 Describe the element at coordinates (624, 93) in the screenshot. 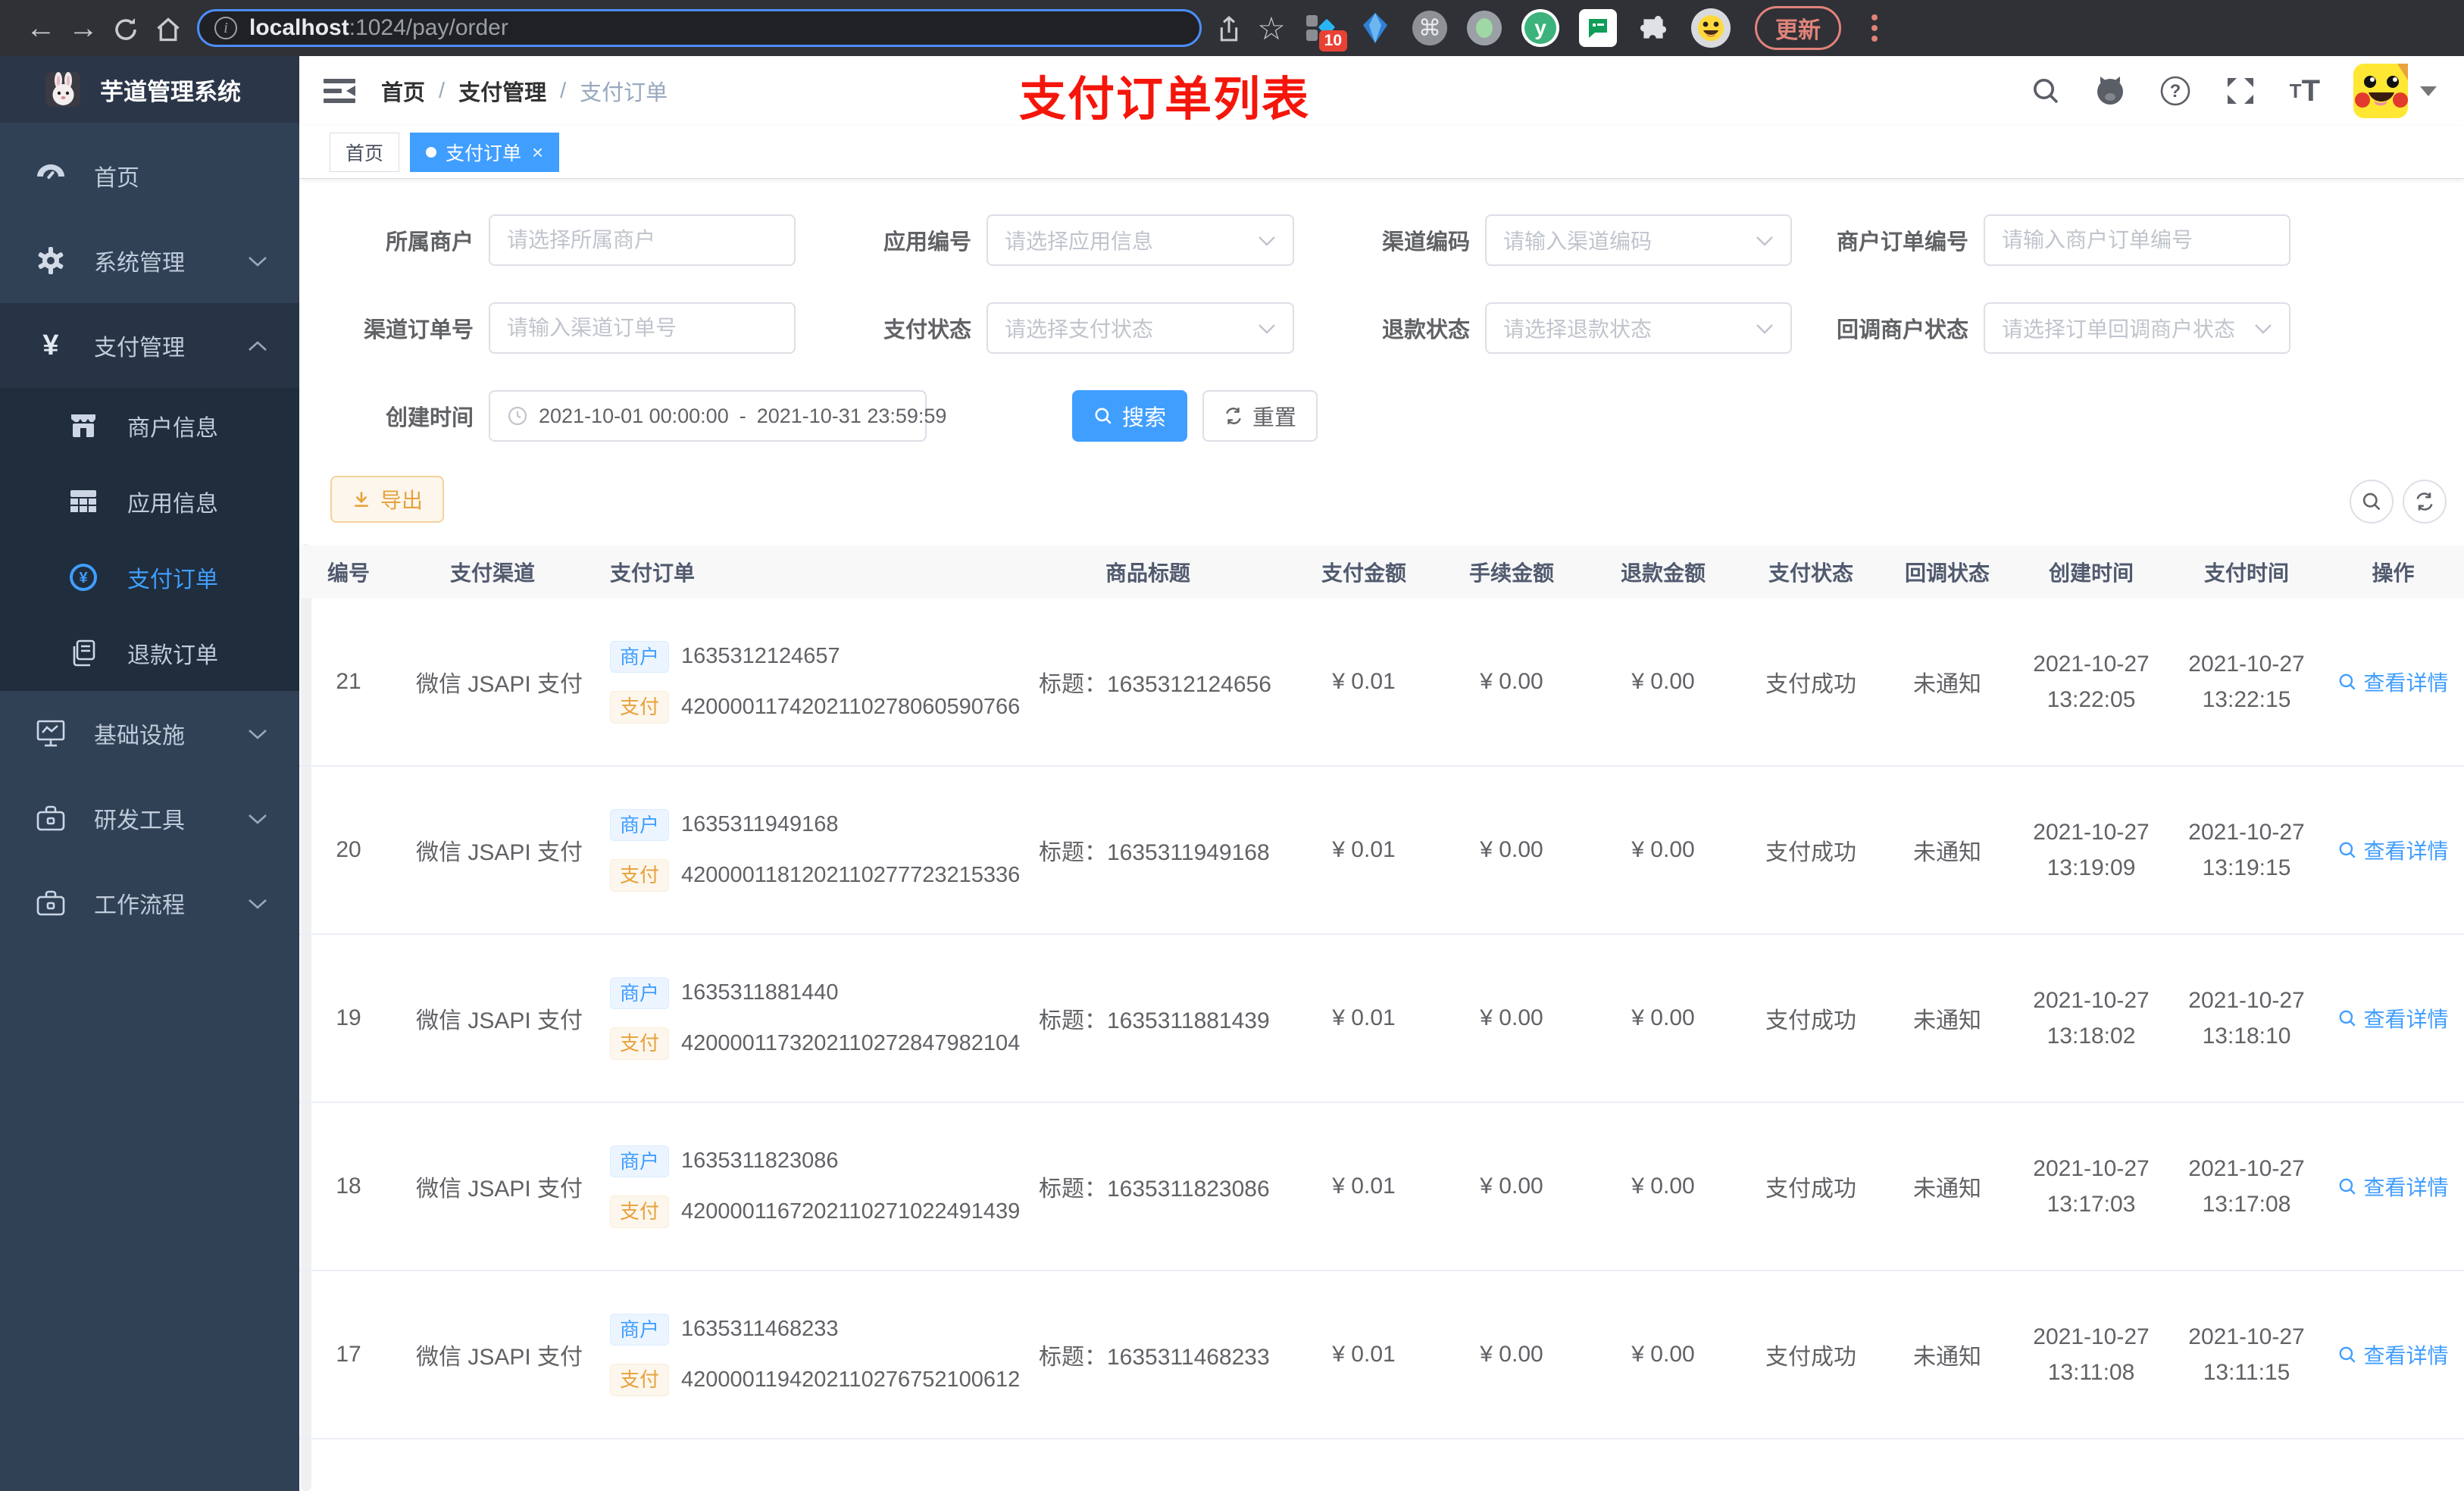

I see `breadcrumb-current: 支付订单` at that location.